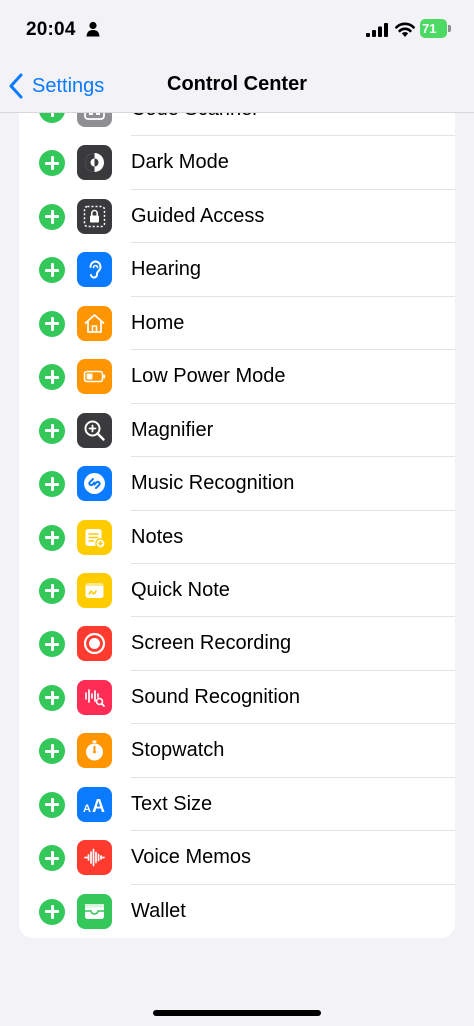 The width and height of the screenshot is (474, 1026). What do you see at coordinates (158, 322) in the screenshot?
I see `control-label: Home` at bounding box center [158, 322].